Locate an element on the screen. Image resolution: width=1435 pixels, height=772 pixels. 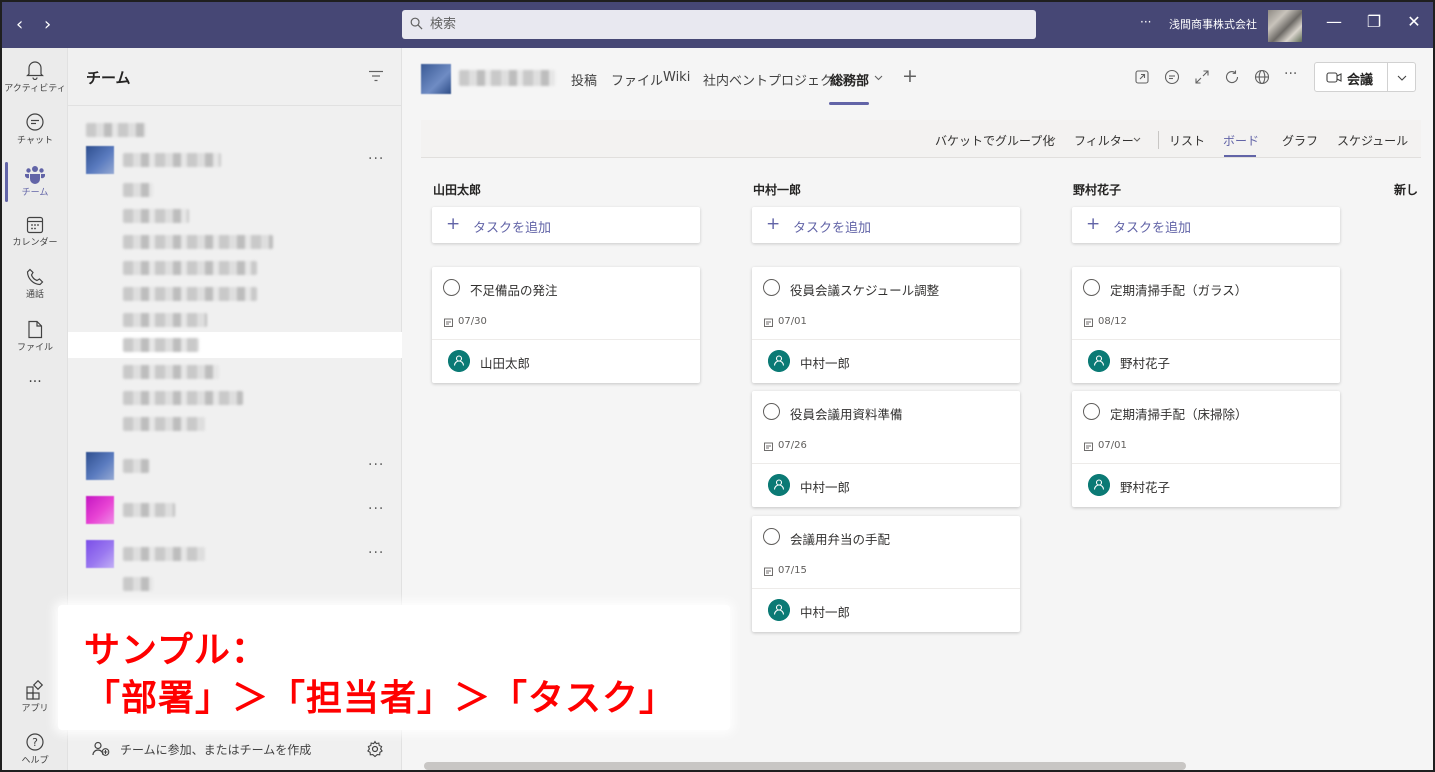
rail-files: ファイル is located at coordinates (35, 338).